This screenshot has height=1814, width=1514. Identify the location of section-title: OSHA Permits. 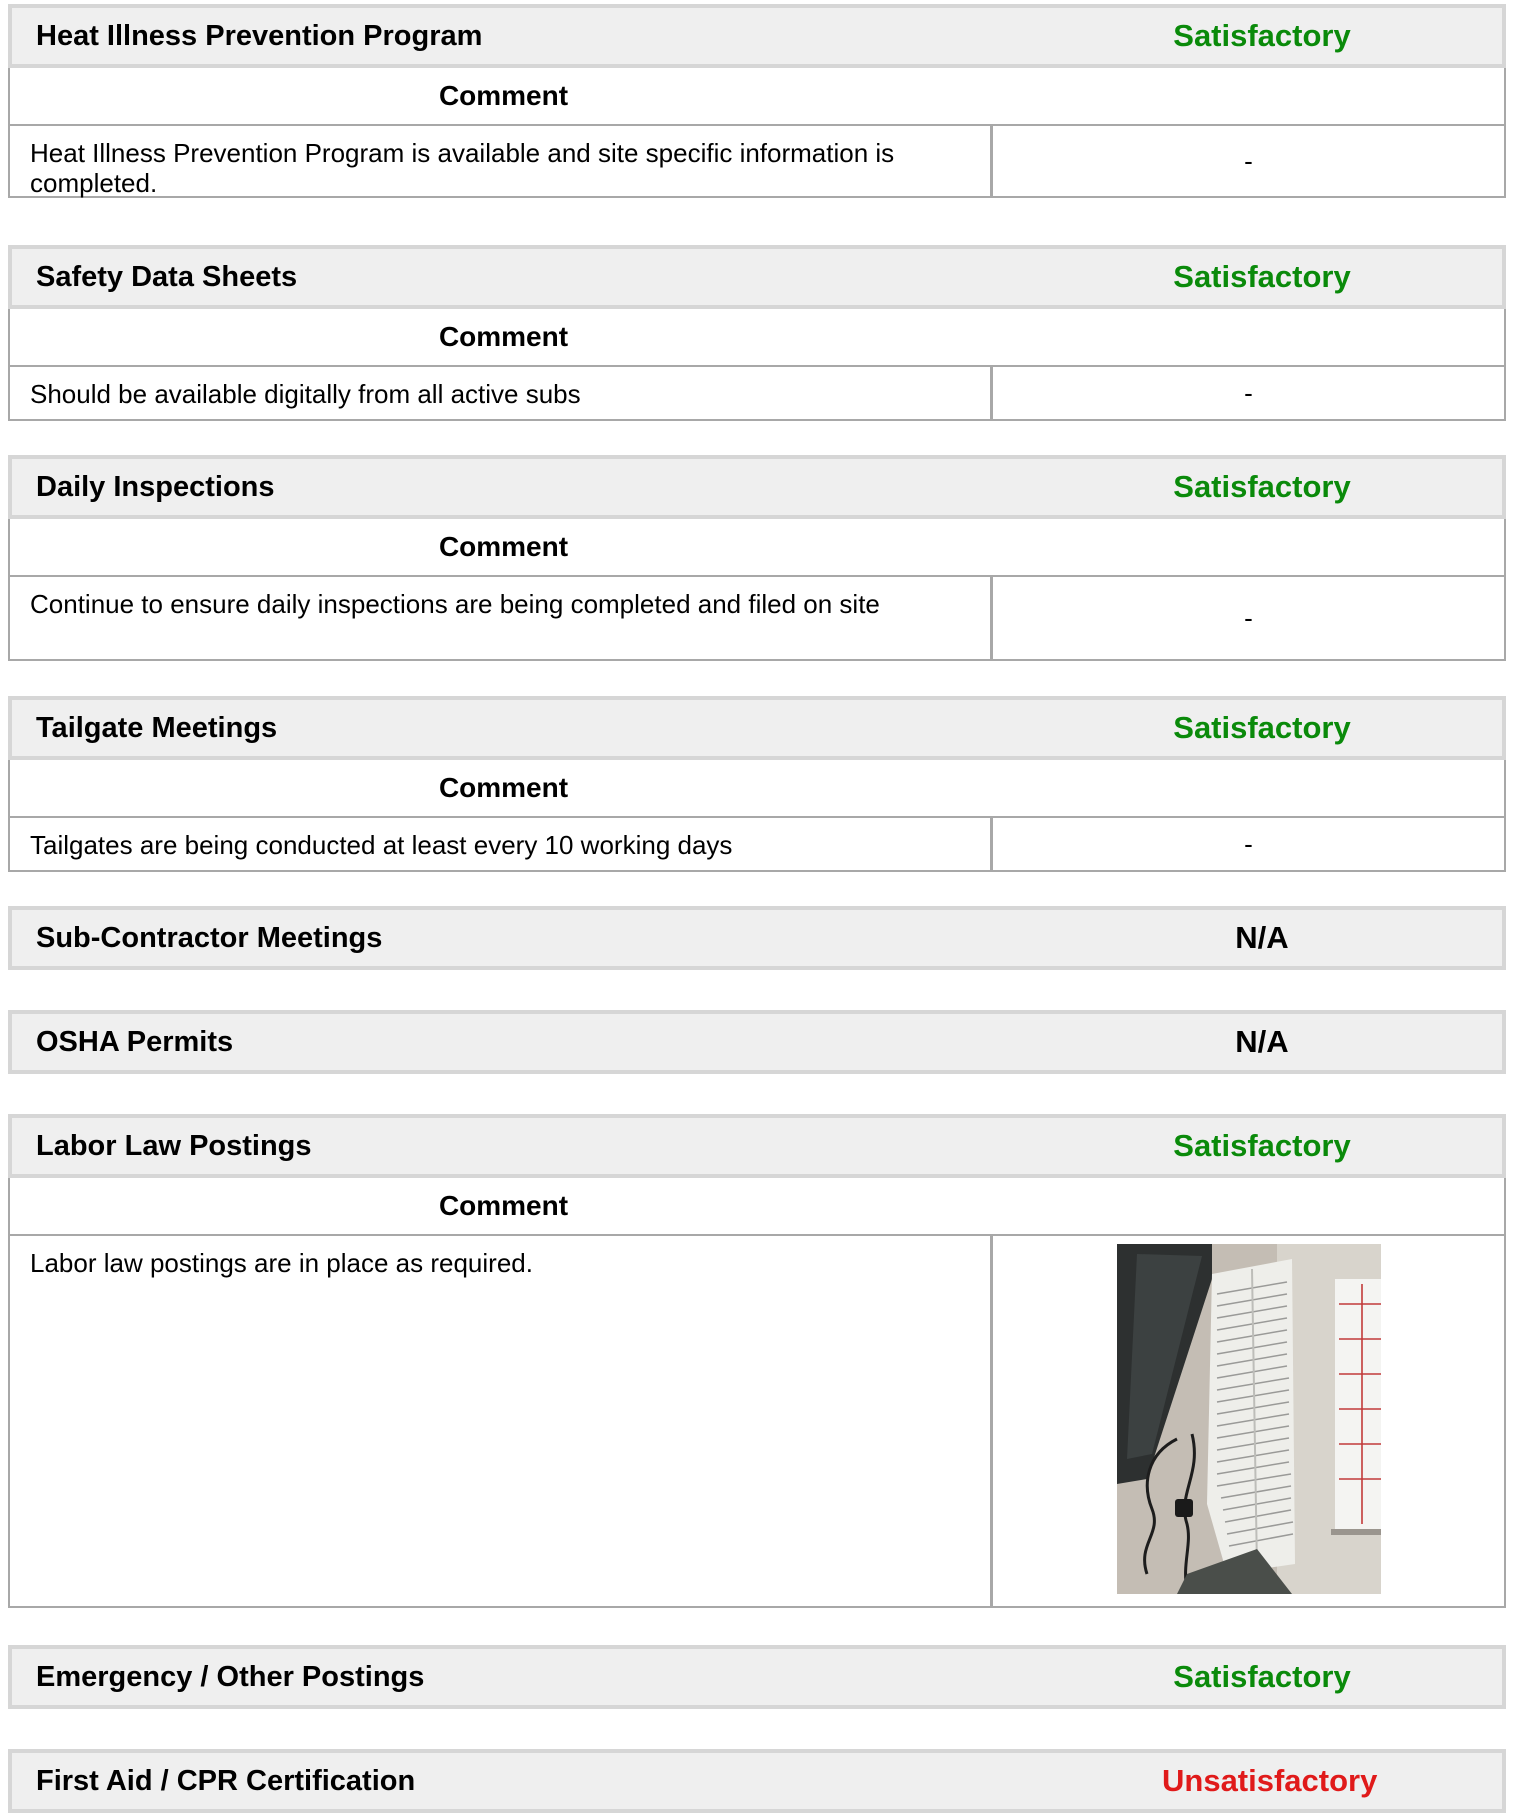
(135, 1042).